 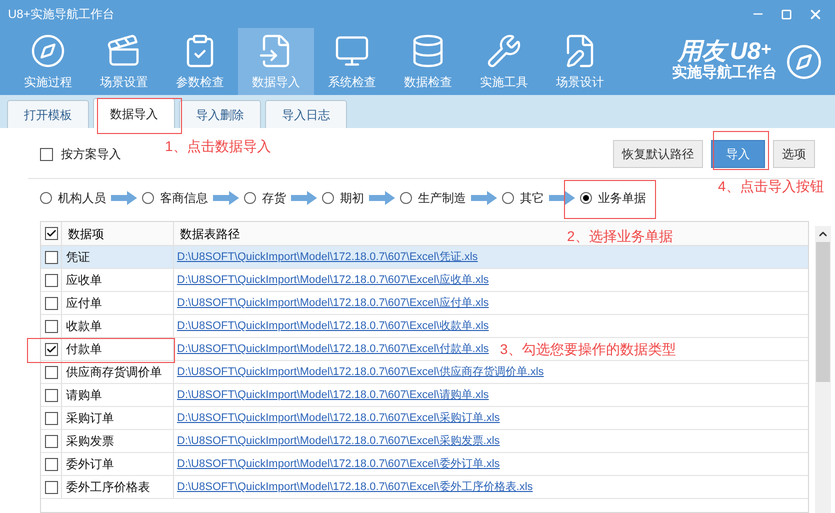 What do you see at coordinates (823, 312) in the screenshot?
I see `scrollbar-thumb` at bounding box center [823, 312].